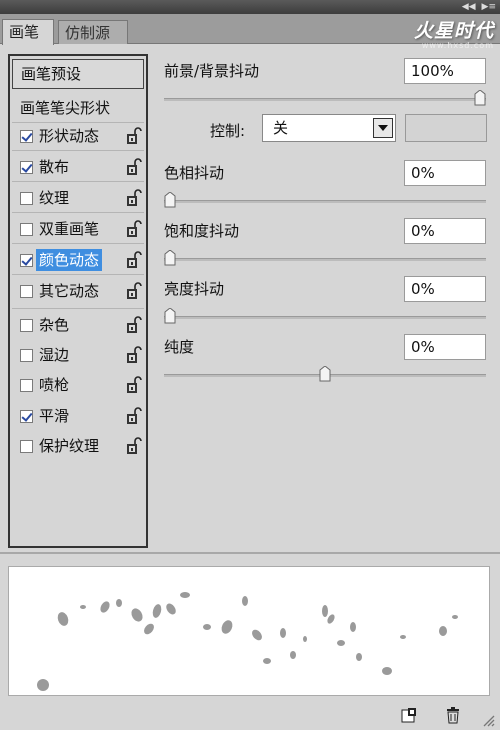 The height and width of the screenshot is (730, 500). I want to click on brush-dabs-preview, so click(247, 641).